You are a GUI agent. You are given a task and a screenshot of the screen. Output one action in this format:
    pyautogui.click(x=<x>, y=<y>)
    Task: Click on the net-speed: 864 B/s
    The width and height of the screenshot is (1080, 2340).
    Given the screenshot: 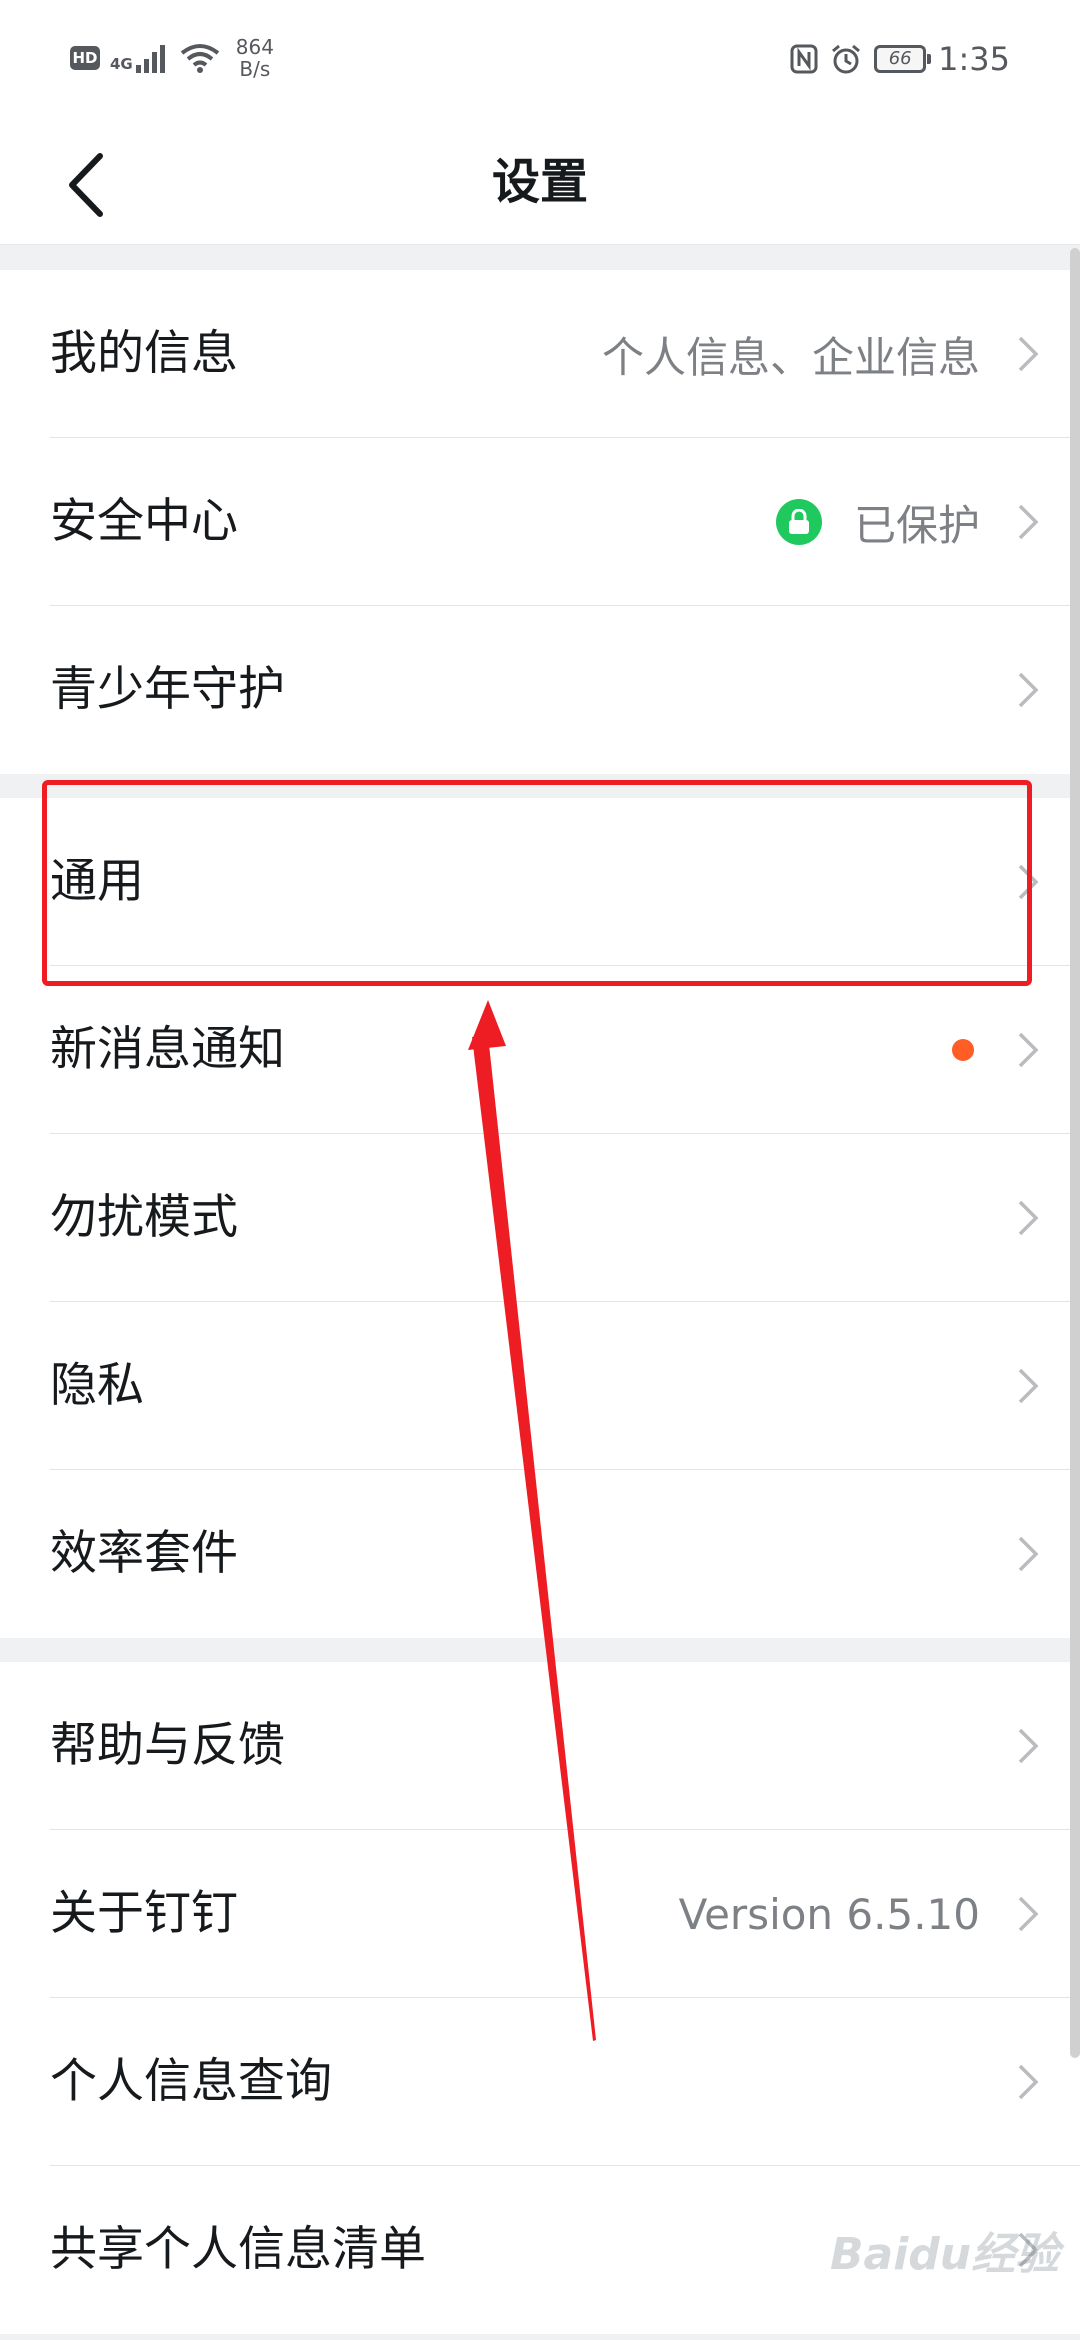 What is the action you would take?
    pyautogui.click(x=254, y=58)
    